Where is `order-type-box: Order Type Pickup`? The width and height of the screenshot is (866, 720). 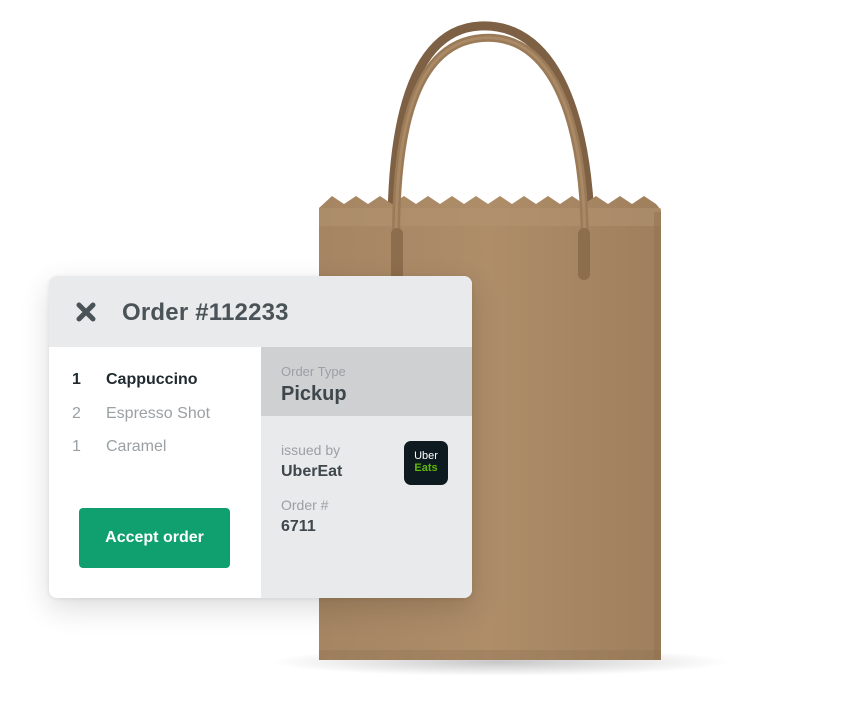 order-type-box: Order Type Pickup is located at coordinates (366, 381).